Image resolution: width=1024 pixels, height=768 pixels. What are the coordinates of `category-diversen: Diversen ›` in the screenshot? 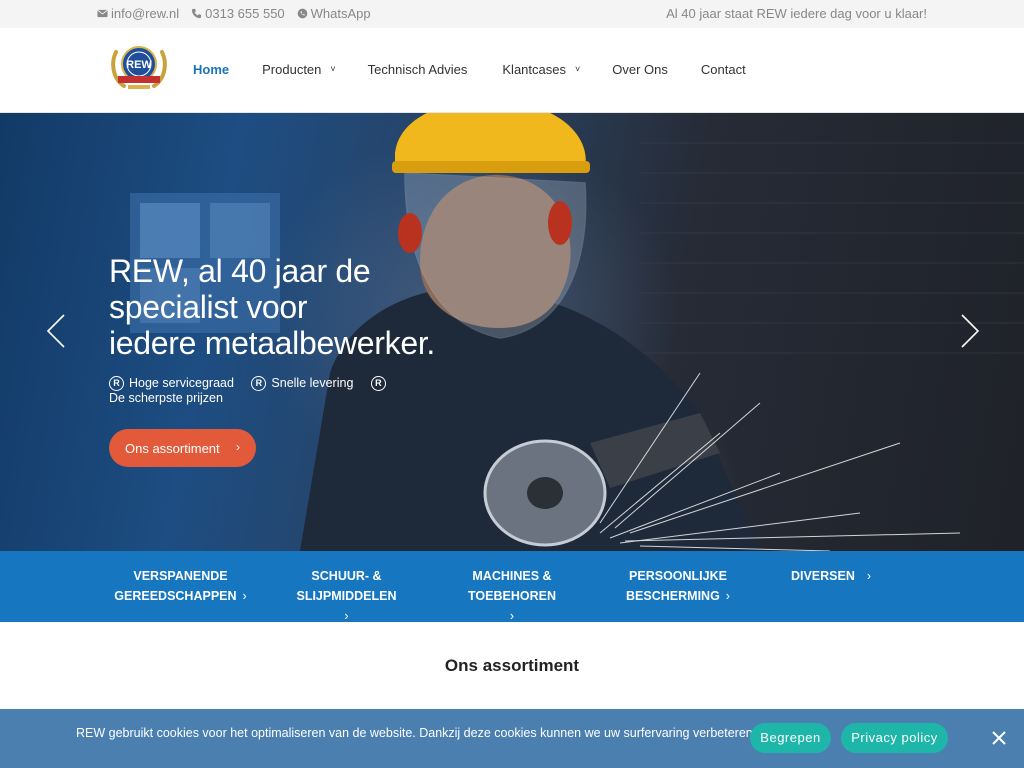 It's located at (831, 586).